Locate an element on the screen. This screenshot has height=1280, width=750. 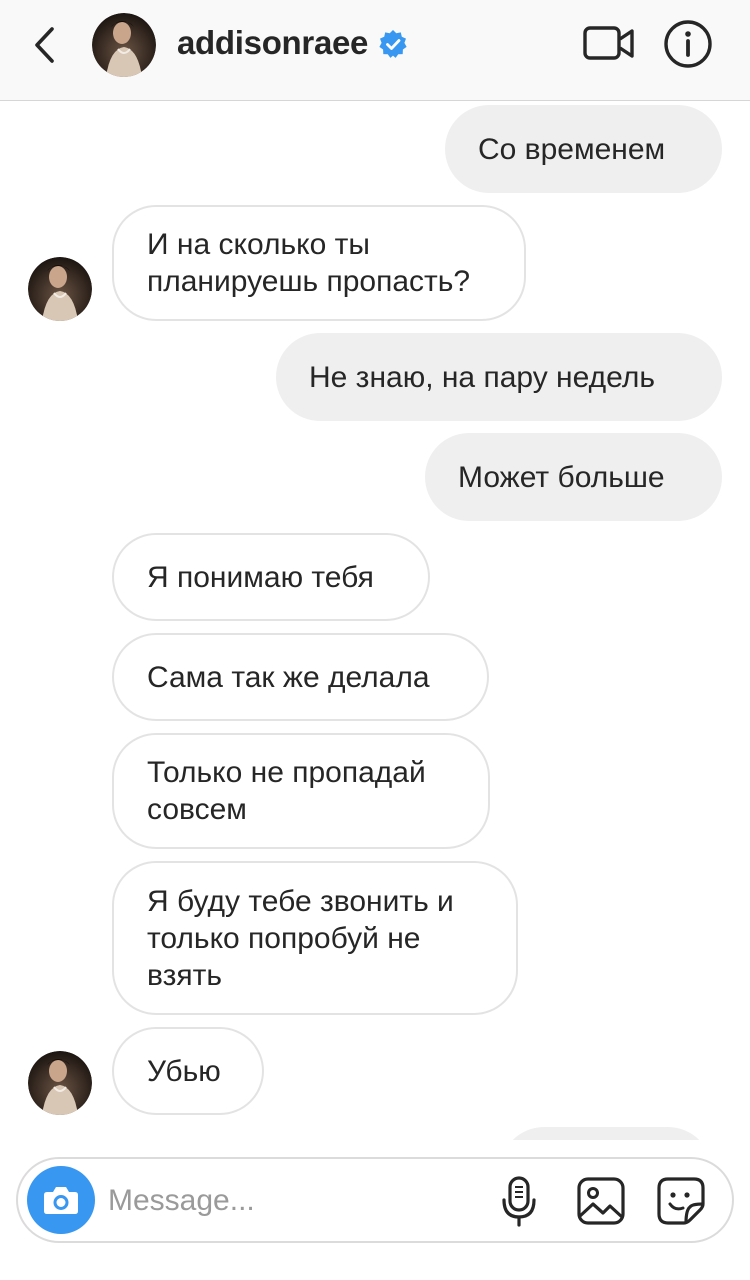
voice-message-button is located at coordinates (519, 1202).